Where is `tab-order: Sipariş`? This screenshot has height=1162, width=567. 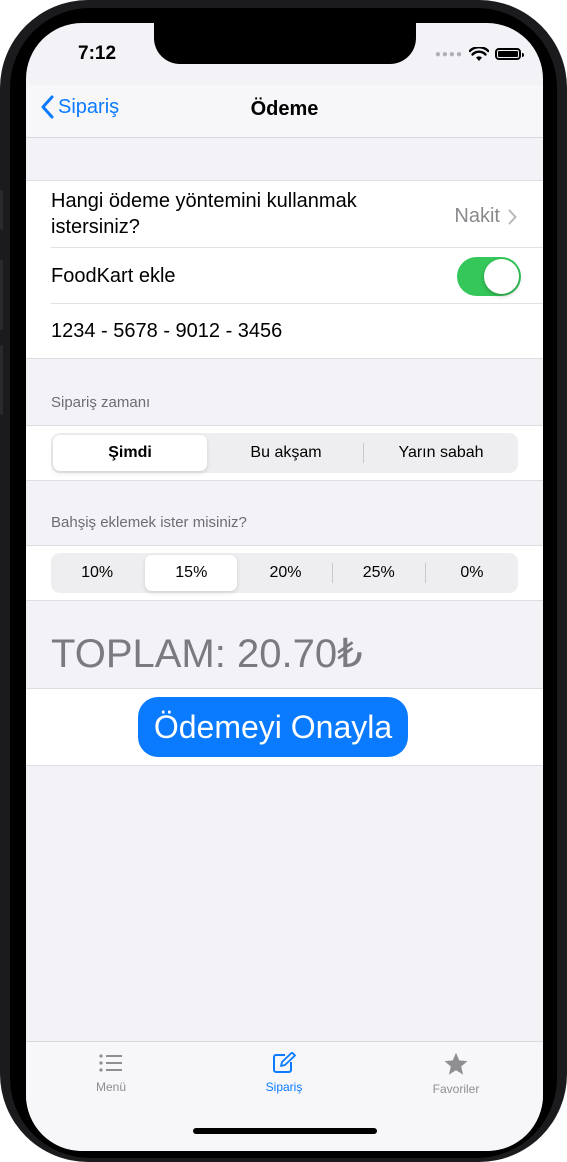 tab-order: Sipariş is located at coordinates (284, 1073).